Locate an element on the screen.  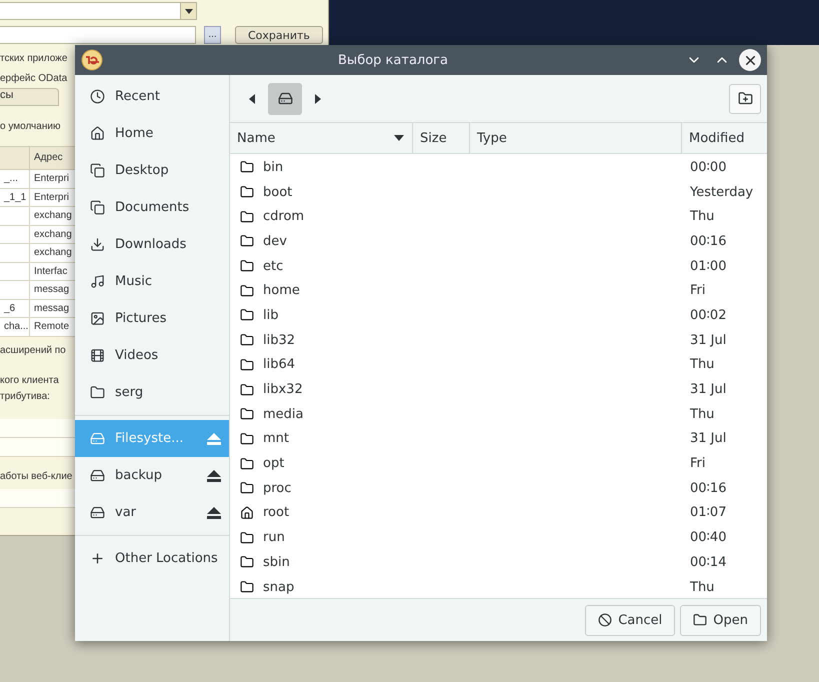
combo-field is located at coordinates (98, 11).